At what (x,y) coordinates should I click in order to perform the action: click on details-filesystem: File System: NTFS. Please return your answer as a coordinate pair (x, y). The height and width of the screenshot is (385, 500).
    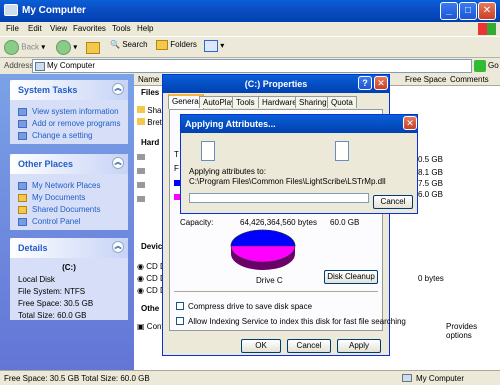
    Looking at the image, I should click on (52, 291).